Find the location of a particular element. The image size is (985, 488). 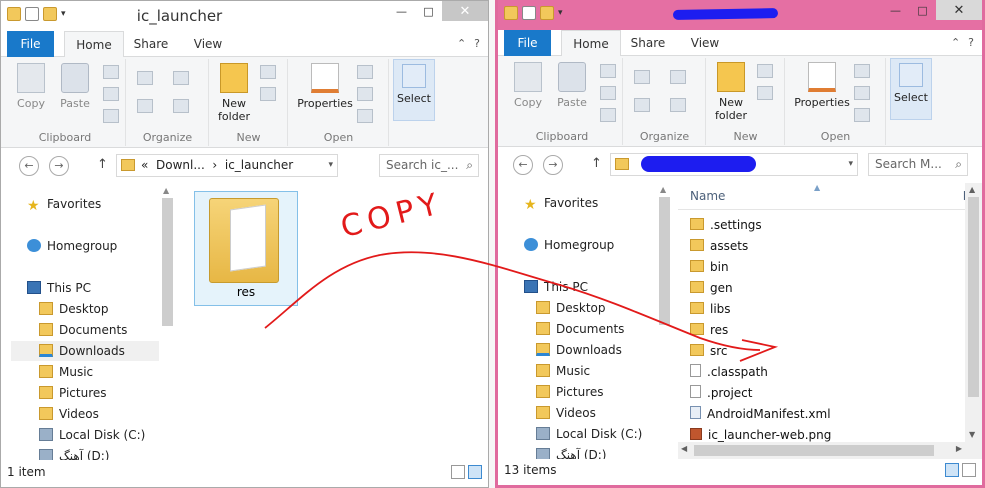

address-bar: « Downl... › ic_launcher ▾ is located at coordinates (227, 165).